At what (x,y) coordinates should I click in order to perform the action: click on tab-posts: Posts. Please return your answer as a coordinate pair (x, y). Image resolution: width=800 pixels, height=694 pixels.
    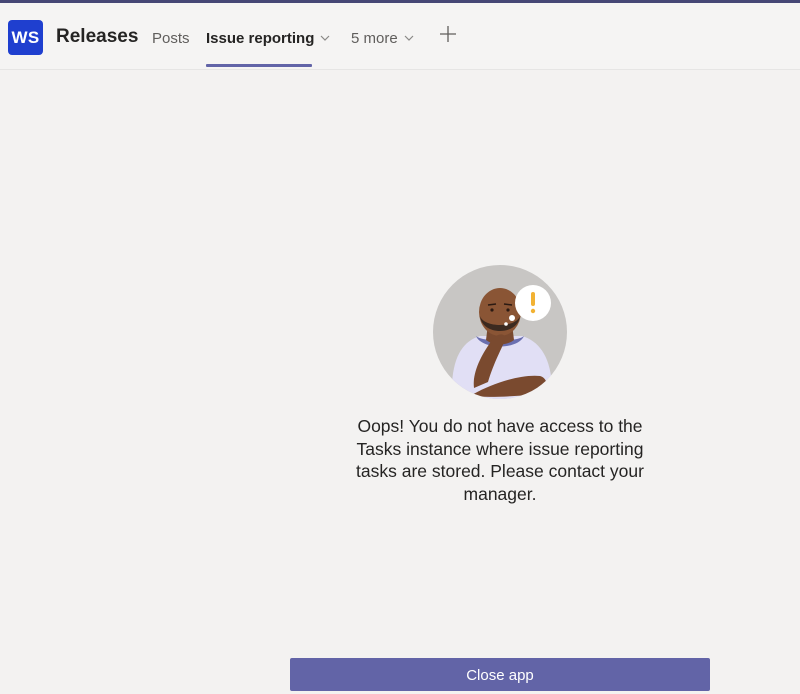
    Looking at the image, I should click on (171, 38).